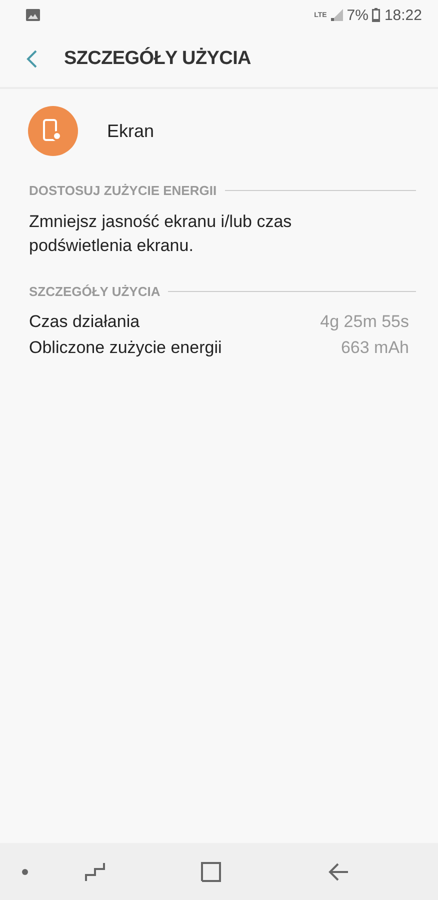 This screenshot has width=438, height=900. Describe the element at coordinates (25, 871) in the screenshot. I see `dot-icon` at that location.